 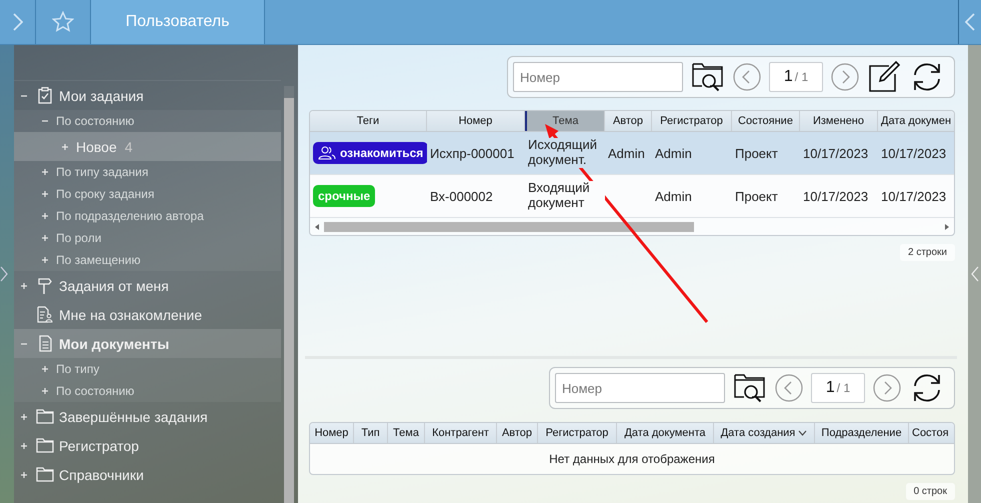 I want to click on clipboard-check-icon, so click(x=45, y=95).